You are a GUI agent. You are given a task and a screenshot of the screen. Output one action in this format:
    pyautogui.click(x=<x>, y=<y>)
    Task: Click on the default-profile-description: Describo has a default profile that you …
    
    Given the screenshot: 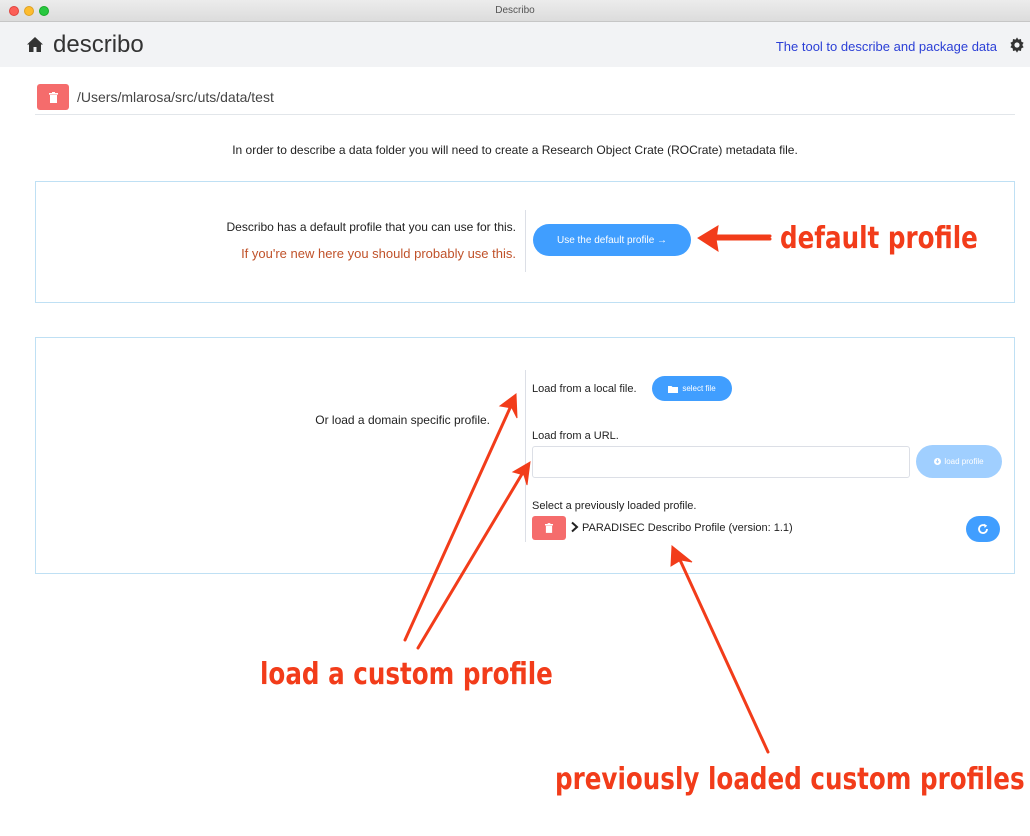 What is the action you would take?
    pyautogui.click(x=371, y=227)
    